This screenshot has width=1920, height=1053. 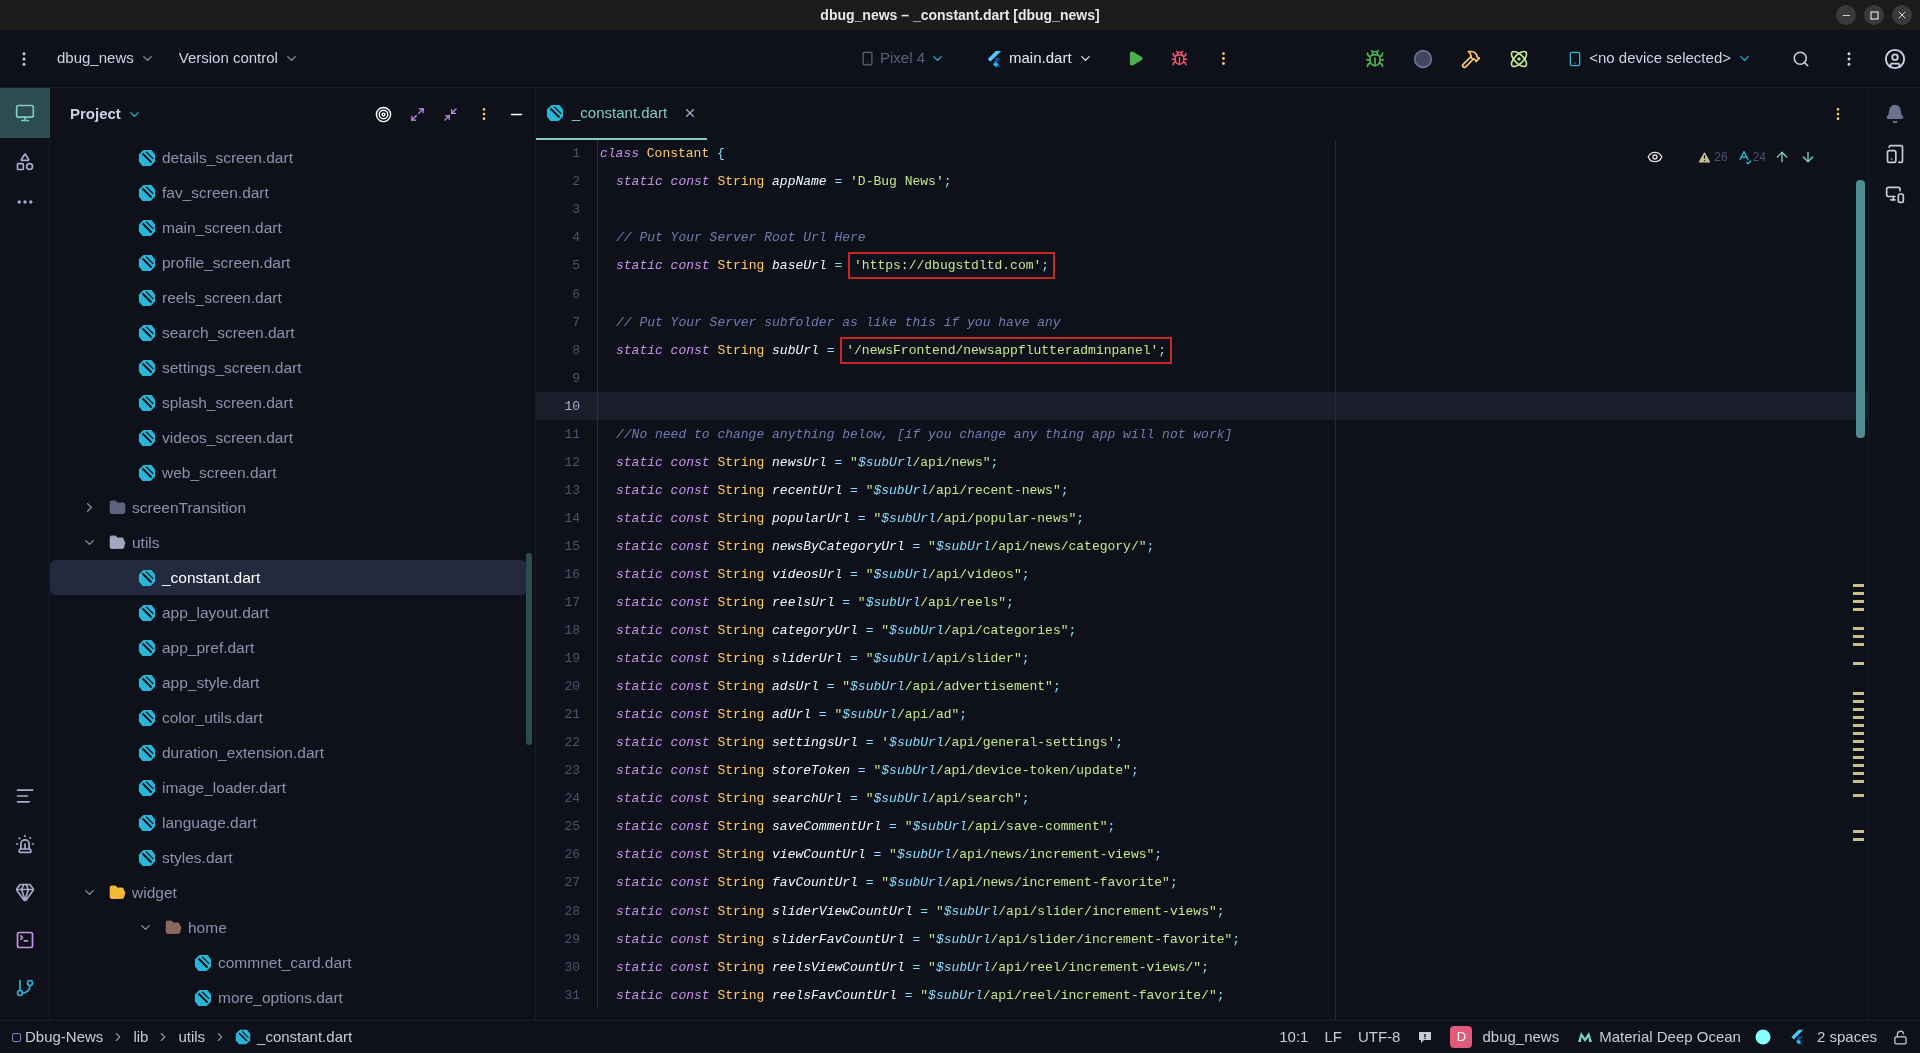 I want to click on maximize-button, so click(x=1874, y=15).